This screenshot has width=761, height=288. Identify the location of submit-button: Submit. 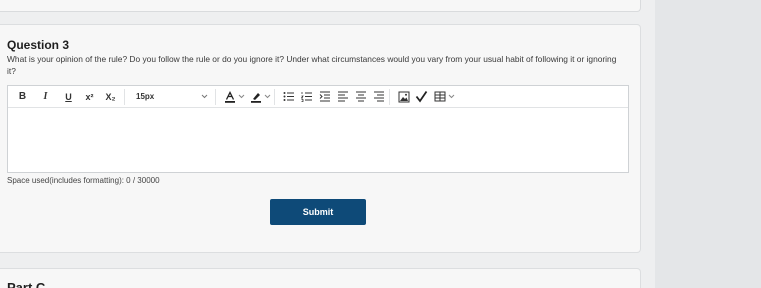
(318, 212).